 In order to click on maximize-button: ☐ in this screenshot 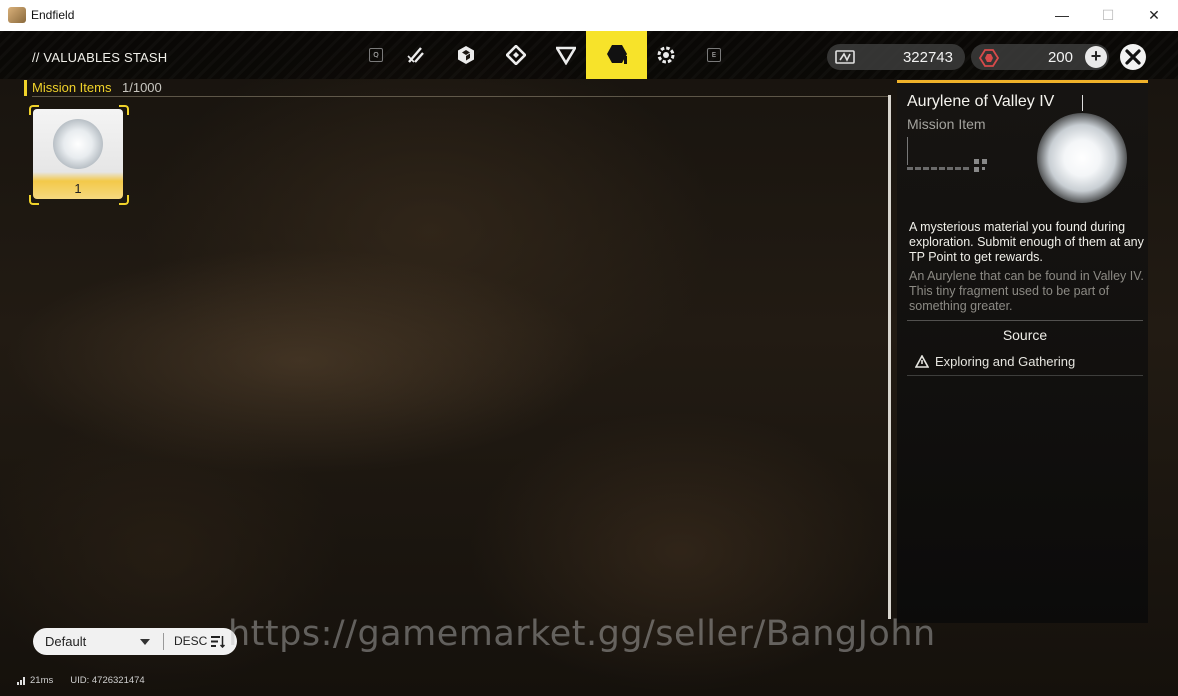, I will do `click(1108, 15)`.